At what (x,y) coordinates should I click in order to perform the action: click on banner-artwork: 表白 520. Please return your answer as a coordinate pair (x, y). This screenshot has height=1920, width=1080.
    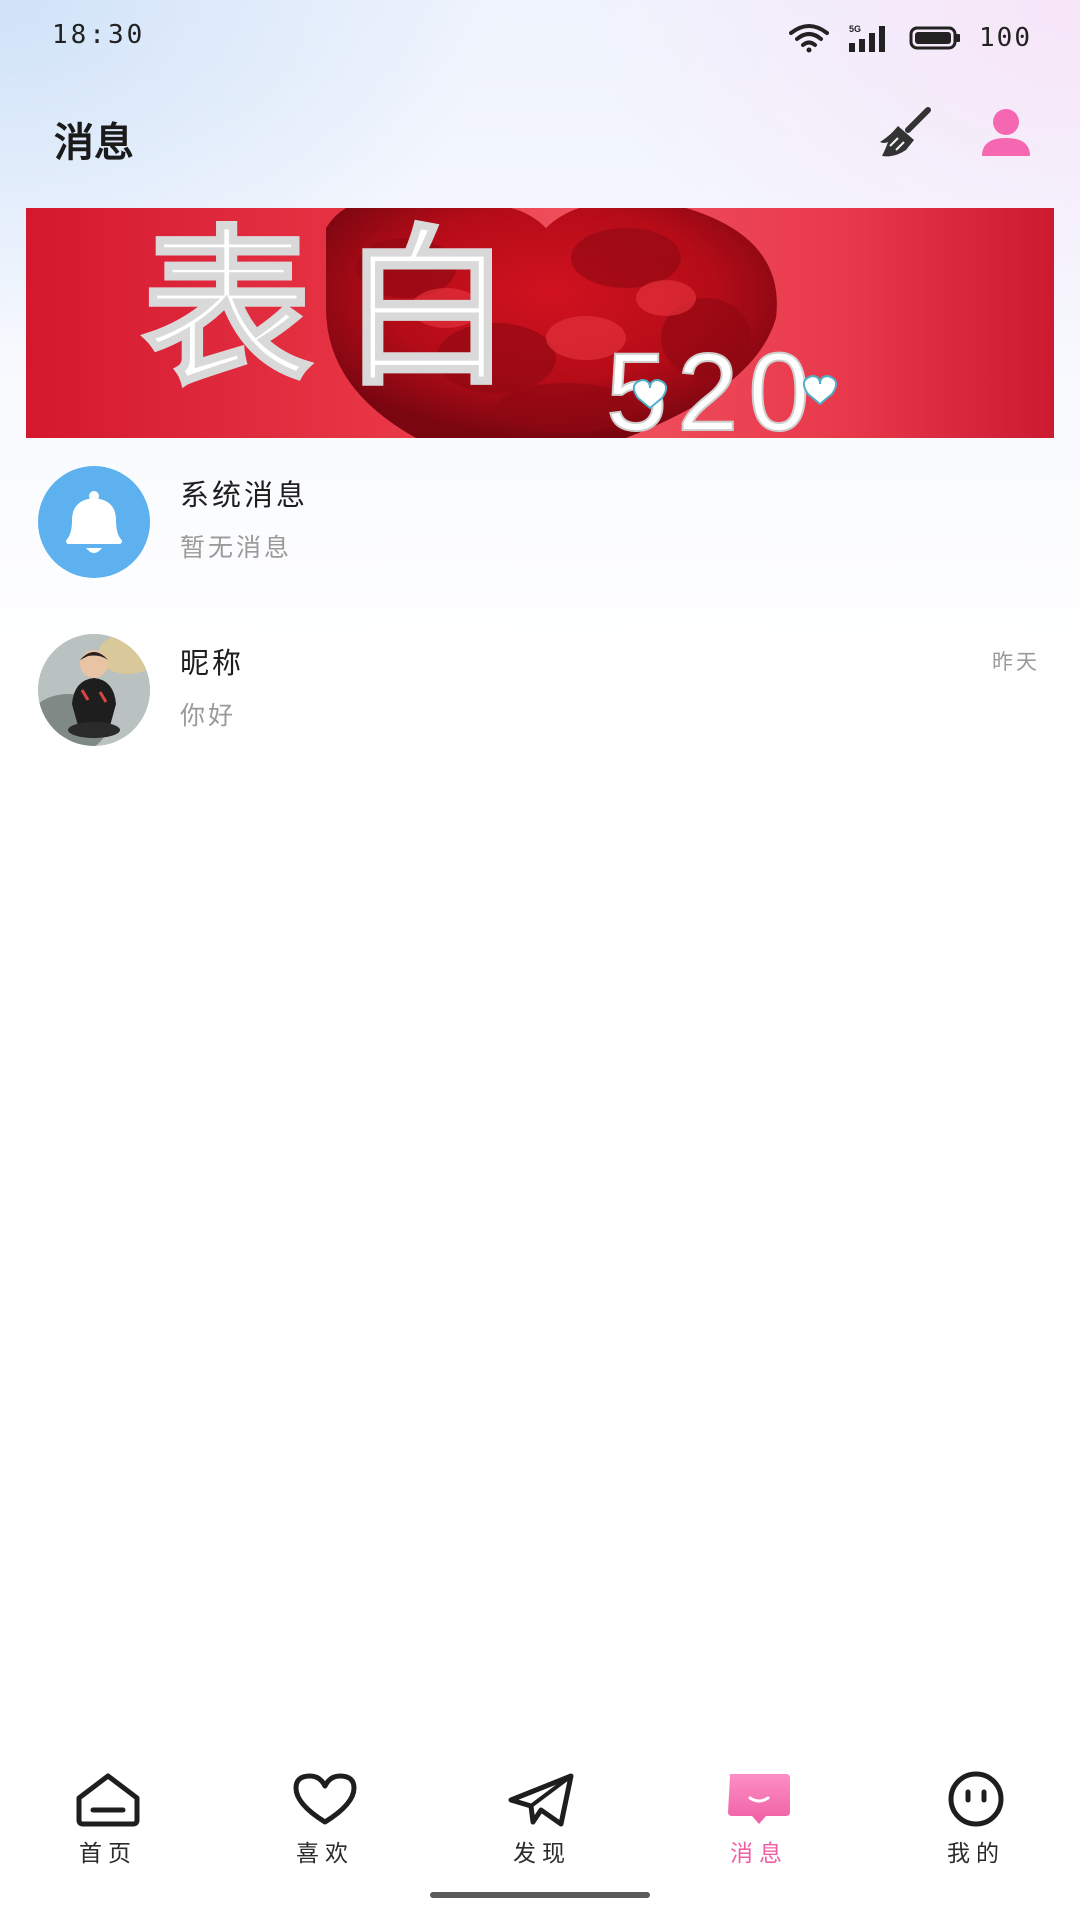
    Looking at the image, I should click on (489, 323).